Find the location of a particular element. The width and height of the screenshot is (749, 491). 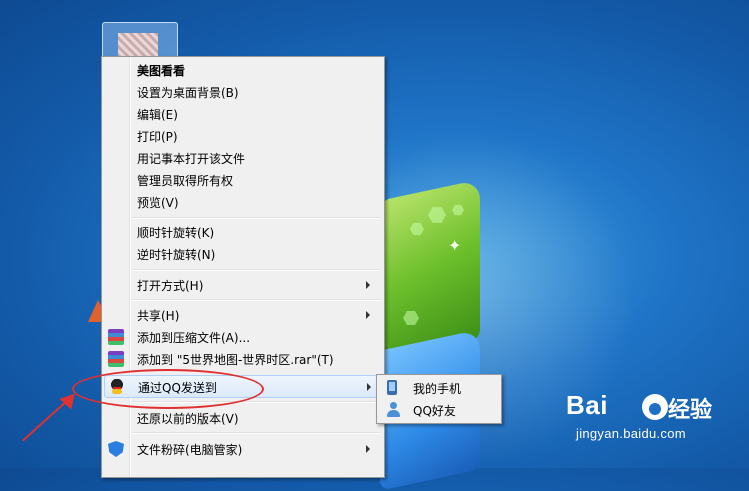

menu-item-add-to-rar: 添加到 "5世界地图-世界时区.rar"(T) is located at coordinates (242, 359).